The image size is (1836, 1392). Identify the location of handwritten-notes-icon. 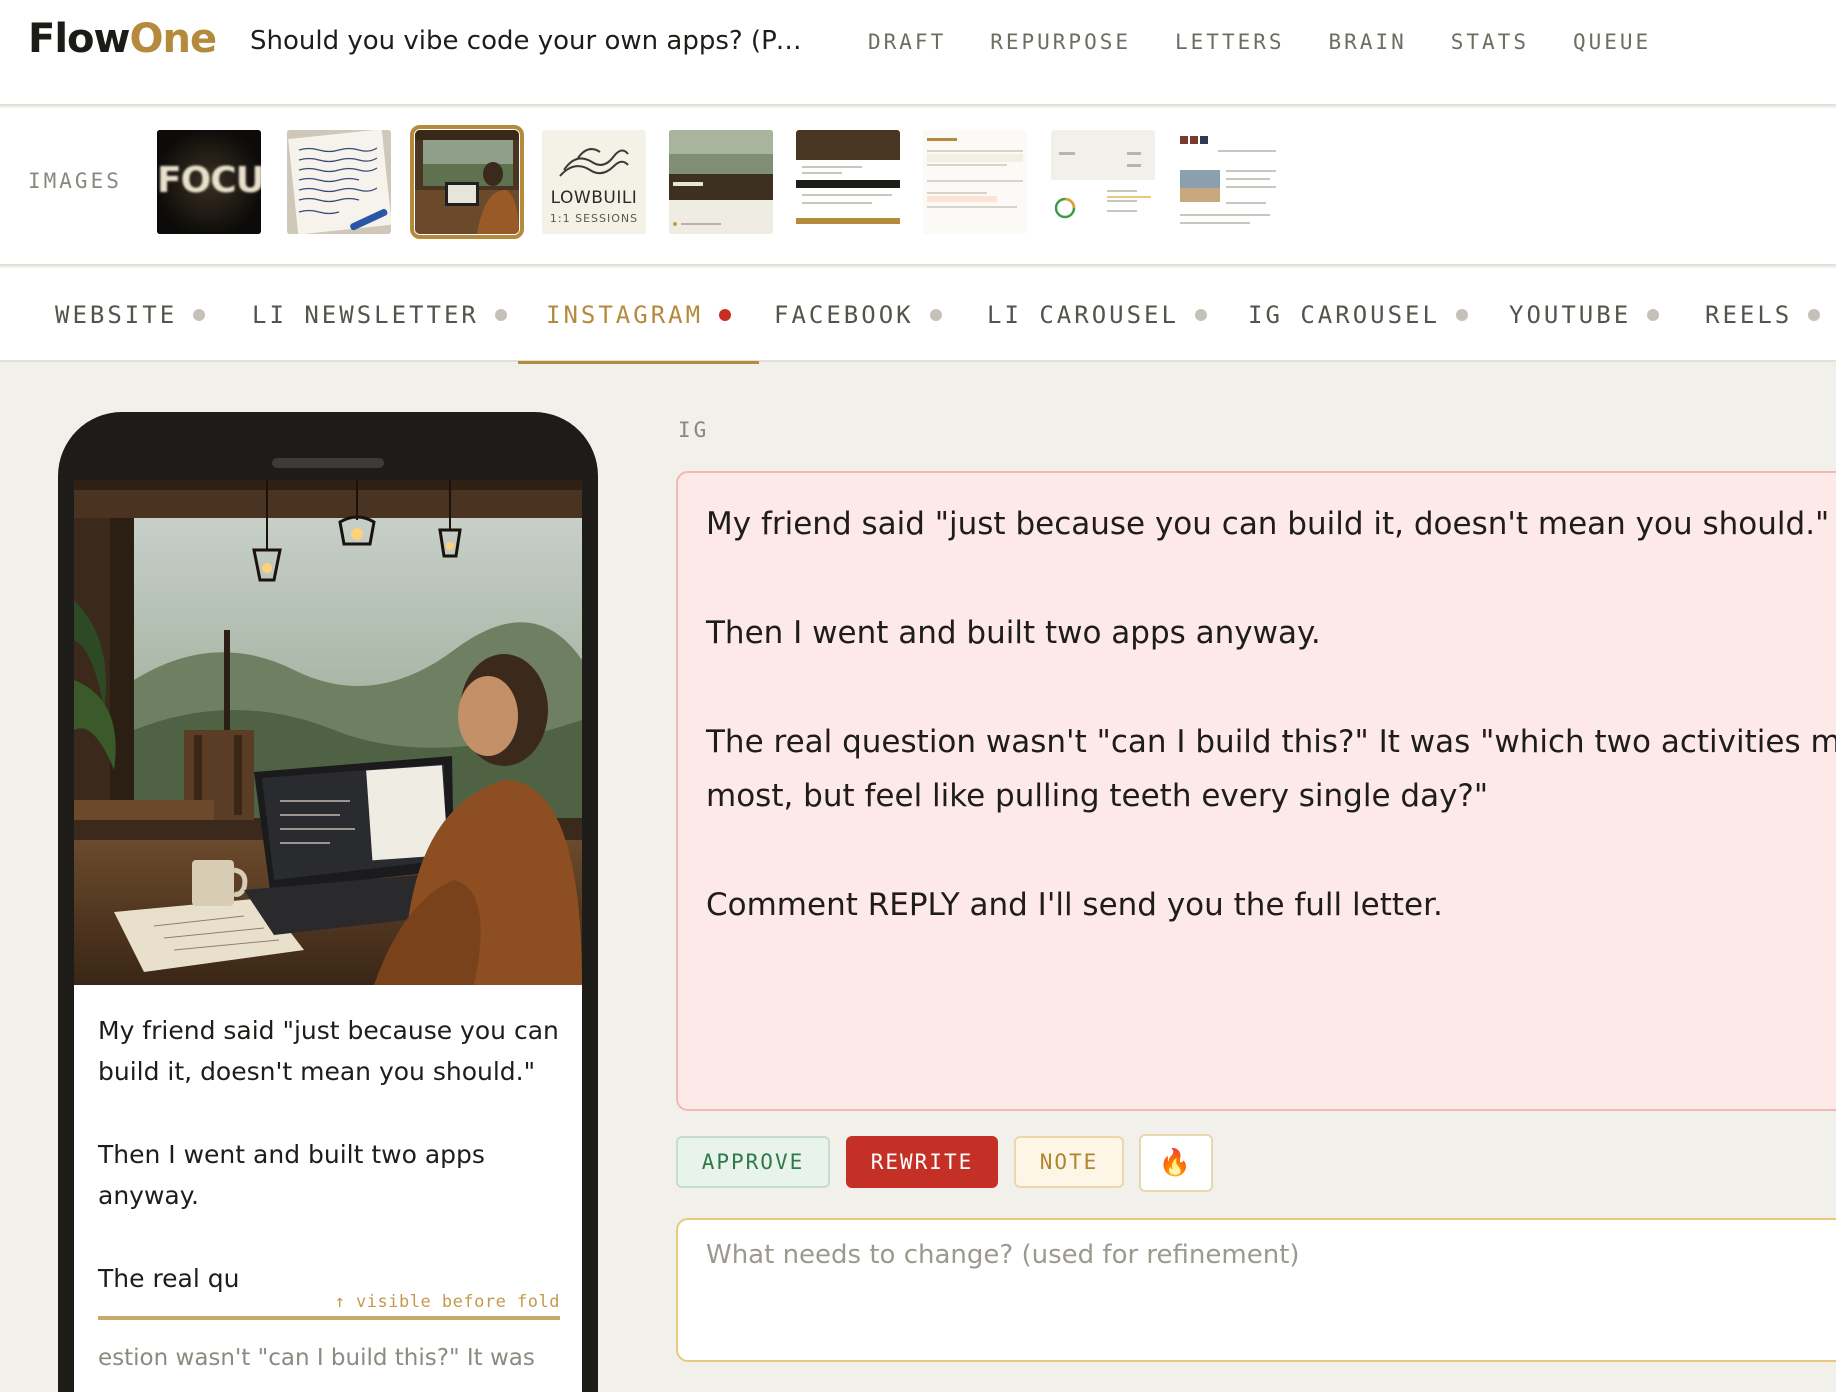
(339, 182).